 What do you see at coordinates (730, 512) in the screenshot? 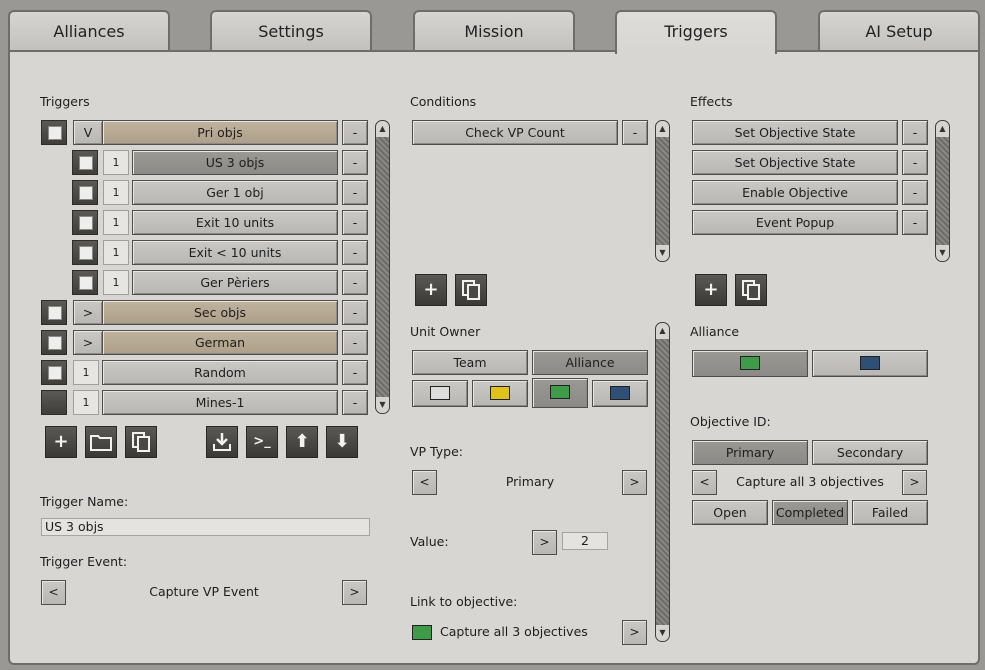
I see `state-open-button: Open` at bounding box center [730, 512].